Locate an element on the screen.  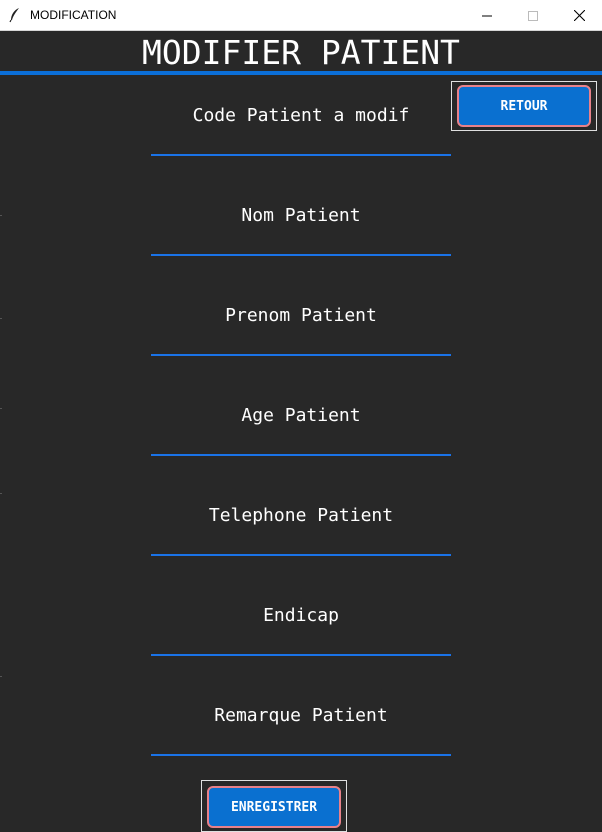
age-patient-input is located at coordinates (301, 415).